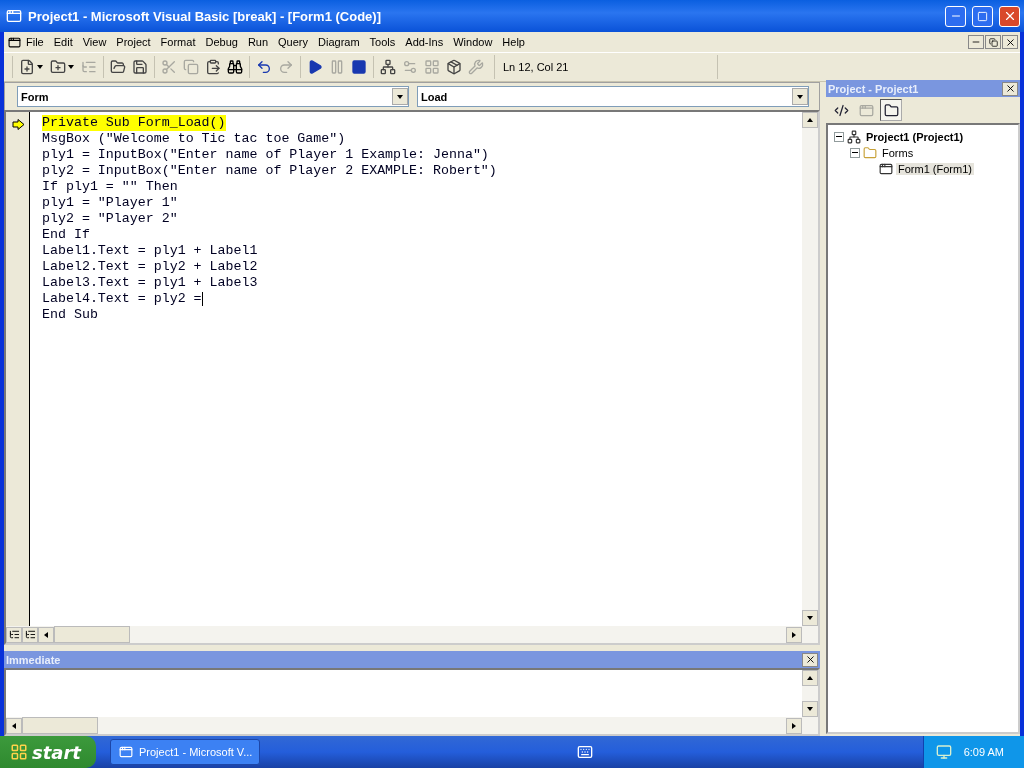  I want to click on keyboard-icon, so click(585, 752).